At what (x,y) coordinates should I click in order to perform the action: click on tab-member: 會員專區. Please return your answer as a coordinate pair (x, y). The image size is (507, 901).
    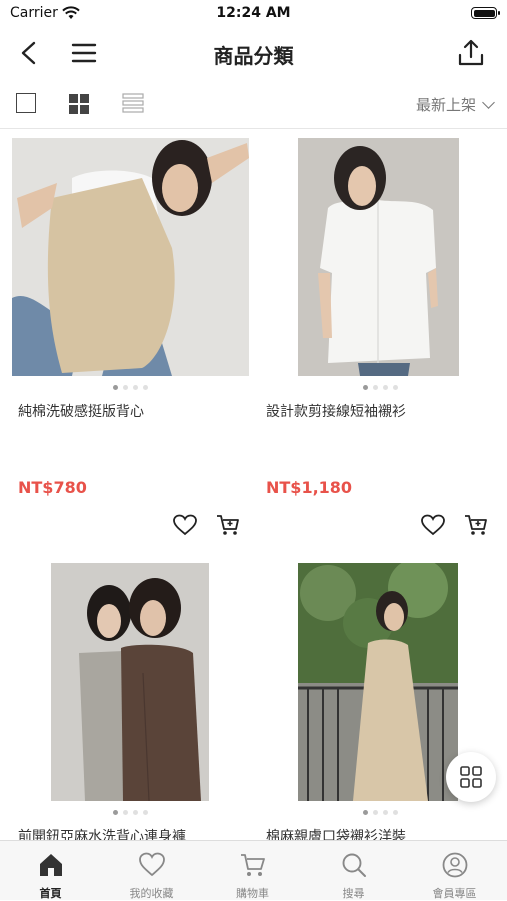
    Looking at the image, I should click on (454, 871).